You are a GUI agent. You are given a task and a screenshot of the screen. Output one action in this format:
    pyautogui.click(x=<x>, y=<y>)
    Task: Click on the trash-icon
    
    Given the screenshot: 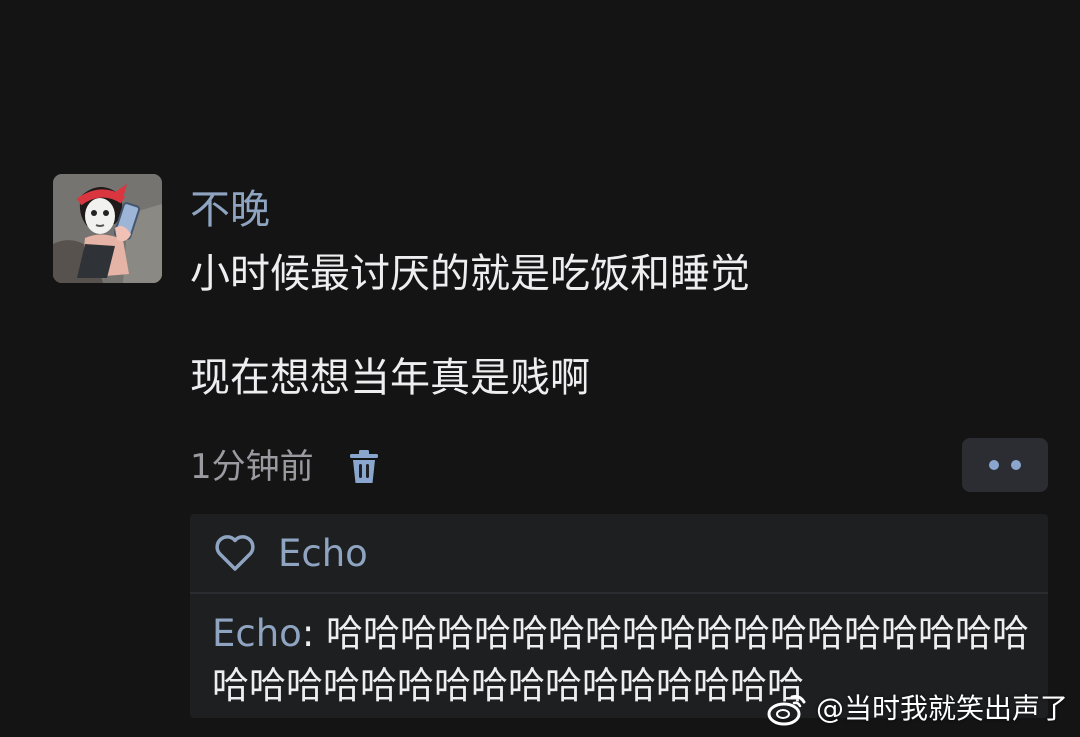 What is the action you would take?
    pyautogui.click(x=363, y=466)
    